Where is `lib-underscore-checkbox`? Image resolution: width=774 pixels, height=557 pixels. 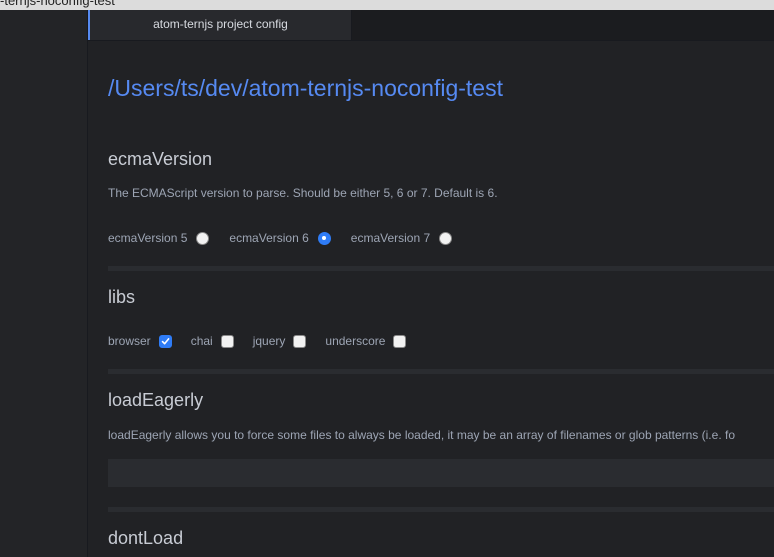
lib-underscore-checkbox is located at coordinates (400, 341).